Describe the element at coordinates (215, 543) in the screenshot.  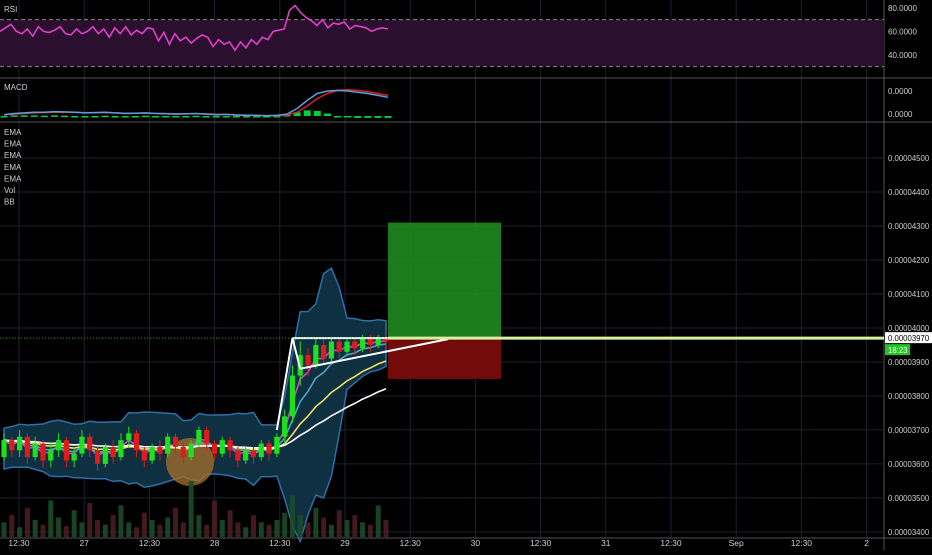
I see `time-tick-label: 28` at that location.